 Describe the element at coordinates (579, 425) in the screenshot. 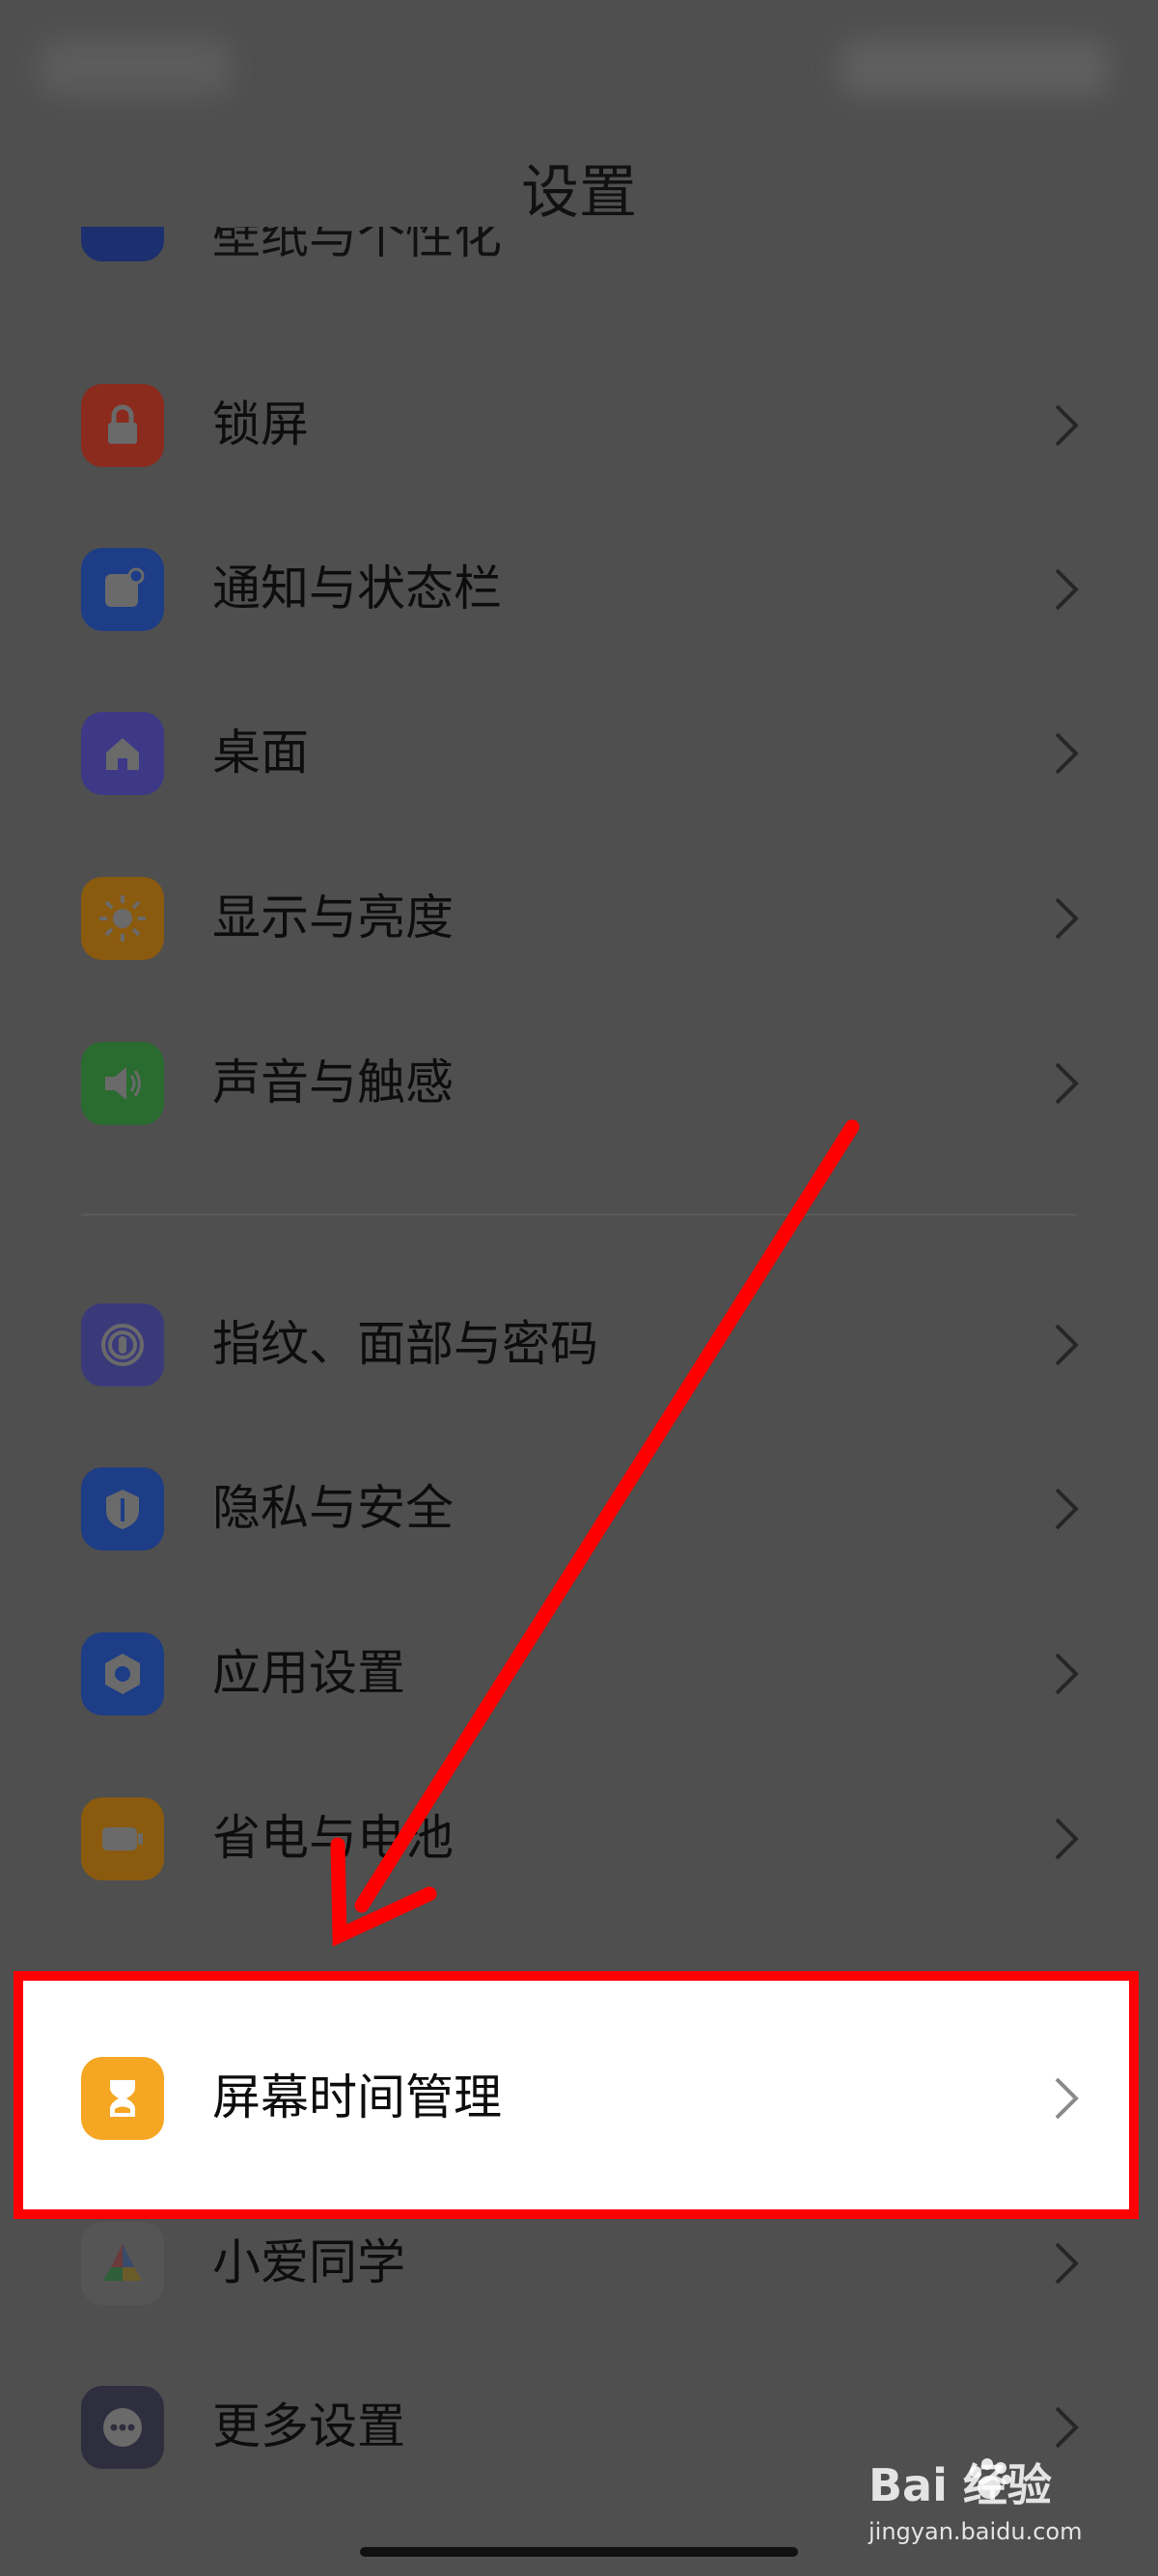

I see `settings-item-lock-screen: 锁屏` at that location.